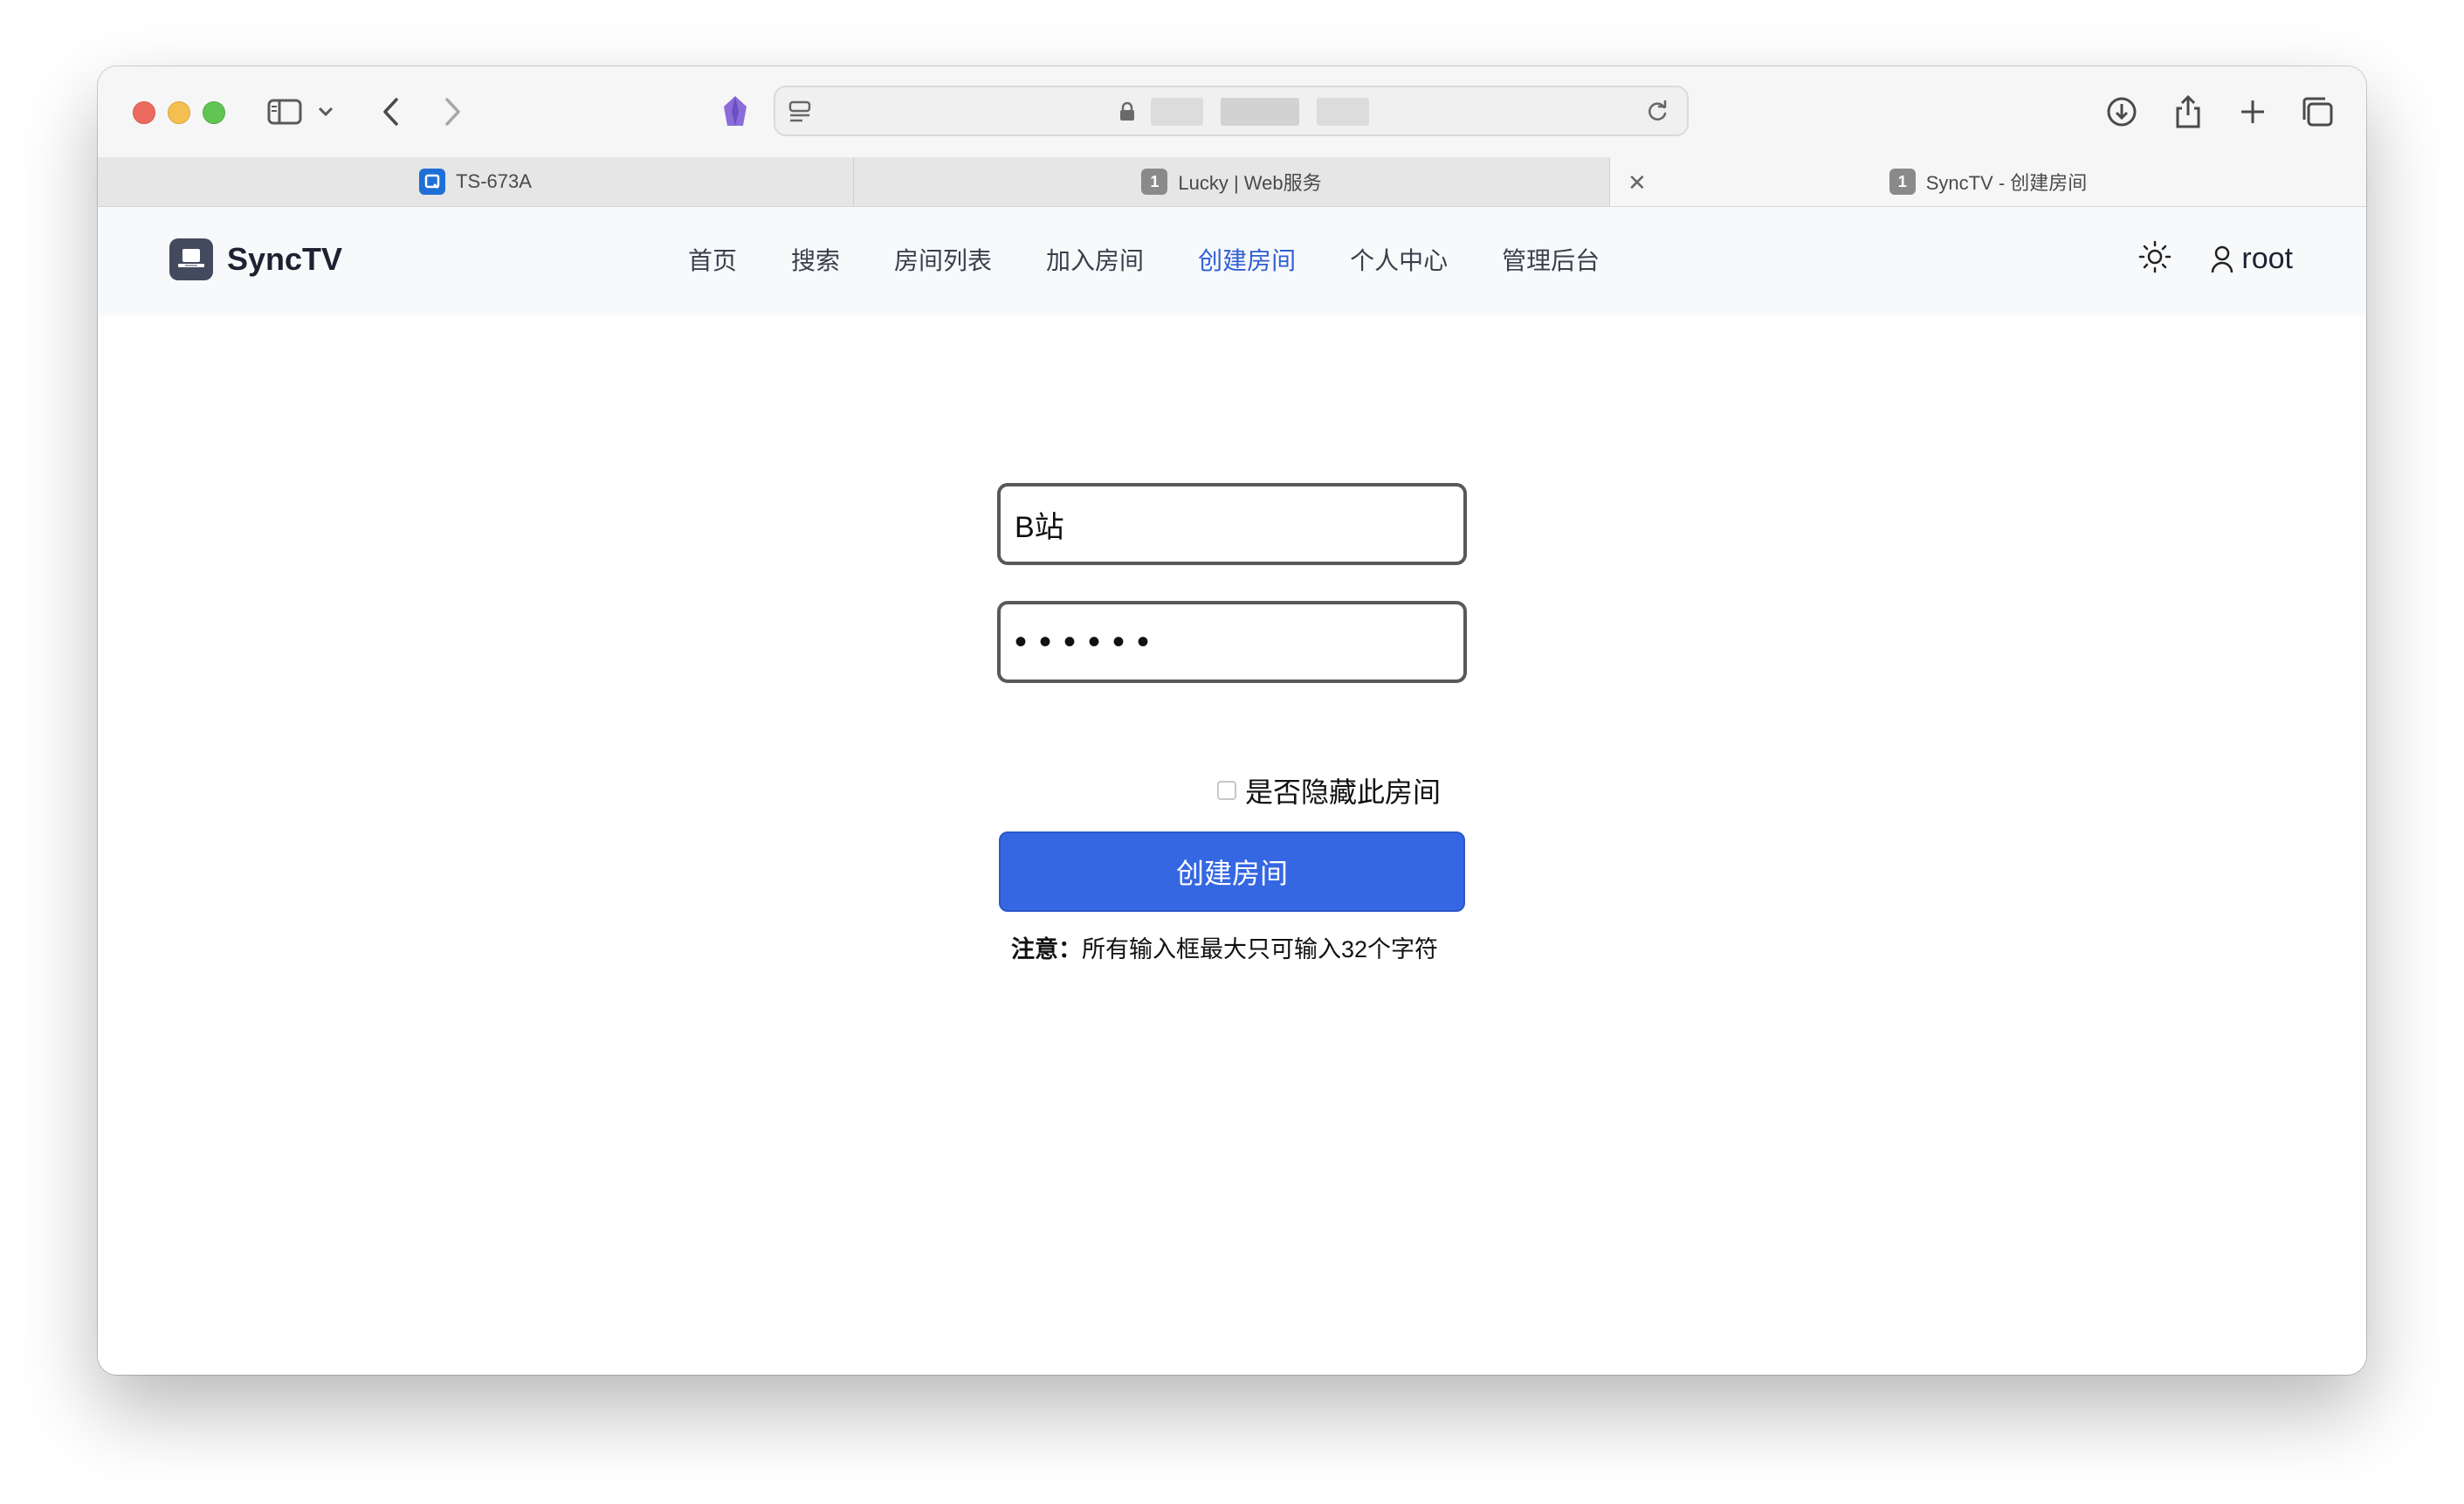 The height and width of the screenshot is (1504, 2464). Describe the element at coordinates (799, 112) in the screenshot. I see `page-menu-icon` at that location.